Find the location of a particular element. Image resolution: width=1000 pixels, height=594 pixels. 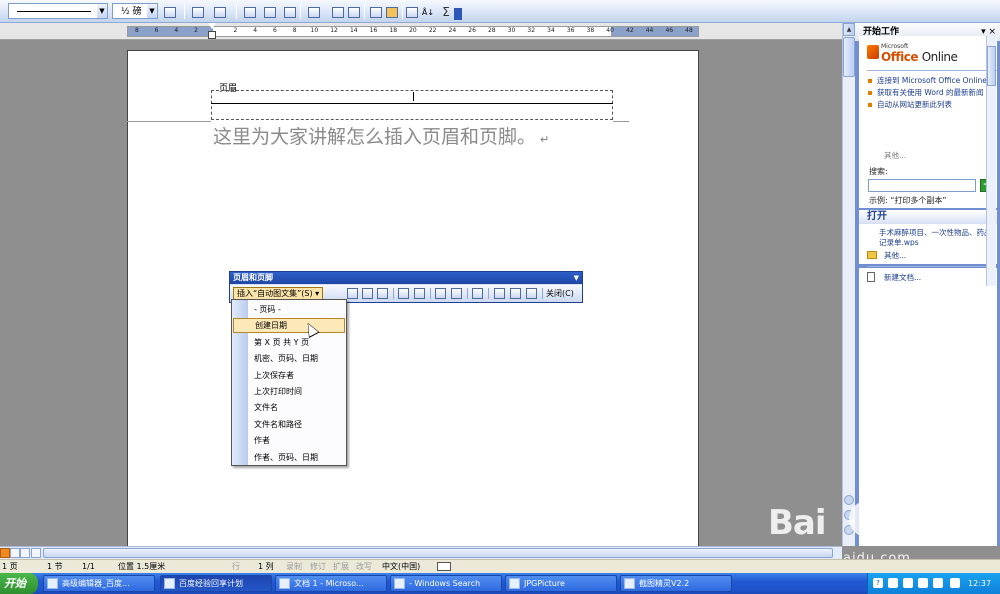

horizontal-scrollbar is located at coordinates (421, 552).